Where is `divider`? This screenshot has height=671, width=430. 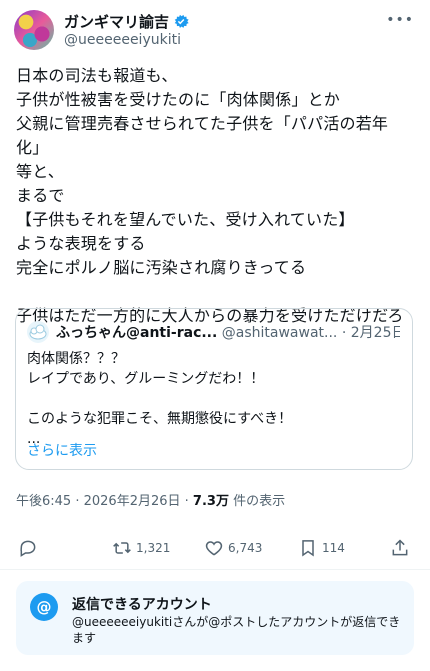
divider is located at coordinates (215, 569).